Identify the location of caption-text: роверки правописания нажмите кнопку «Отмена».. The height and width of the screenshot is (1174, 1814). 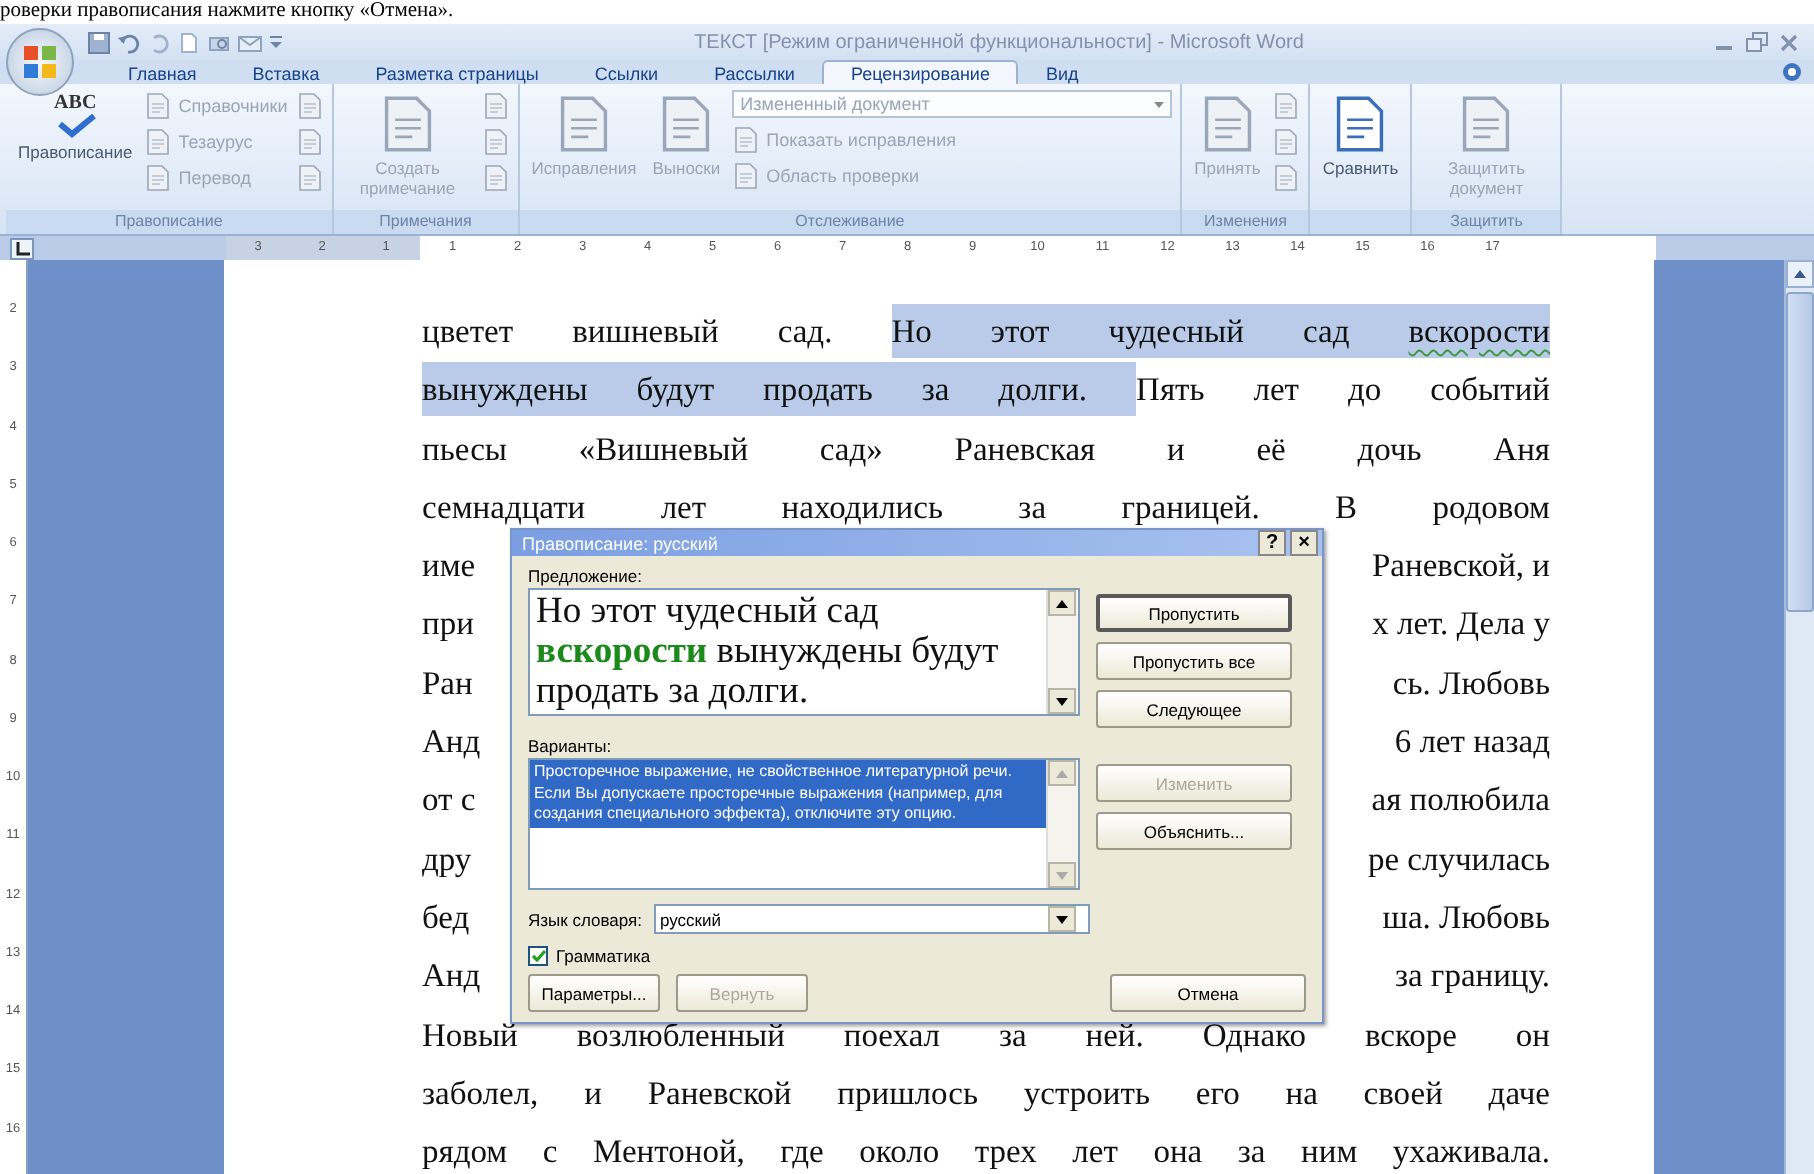
(228, 12).